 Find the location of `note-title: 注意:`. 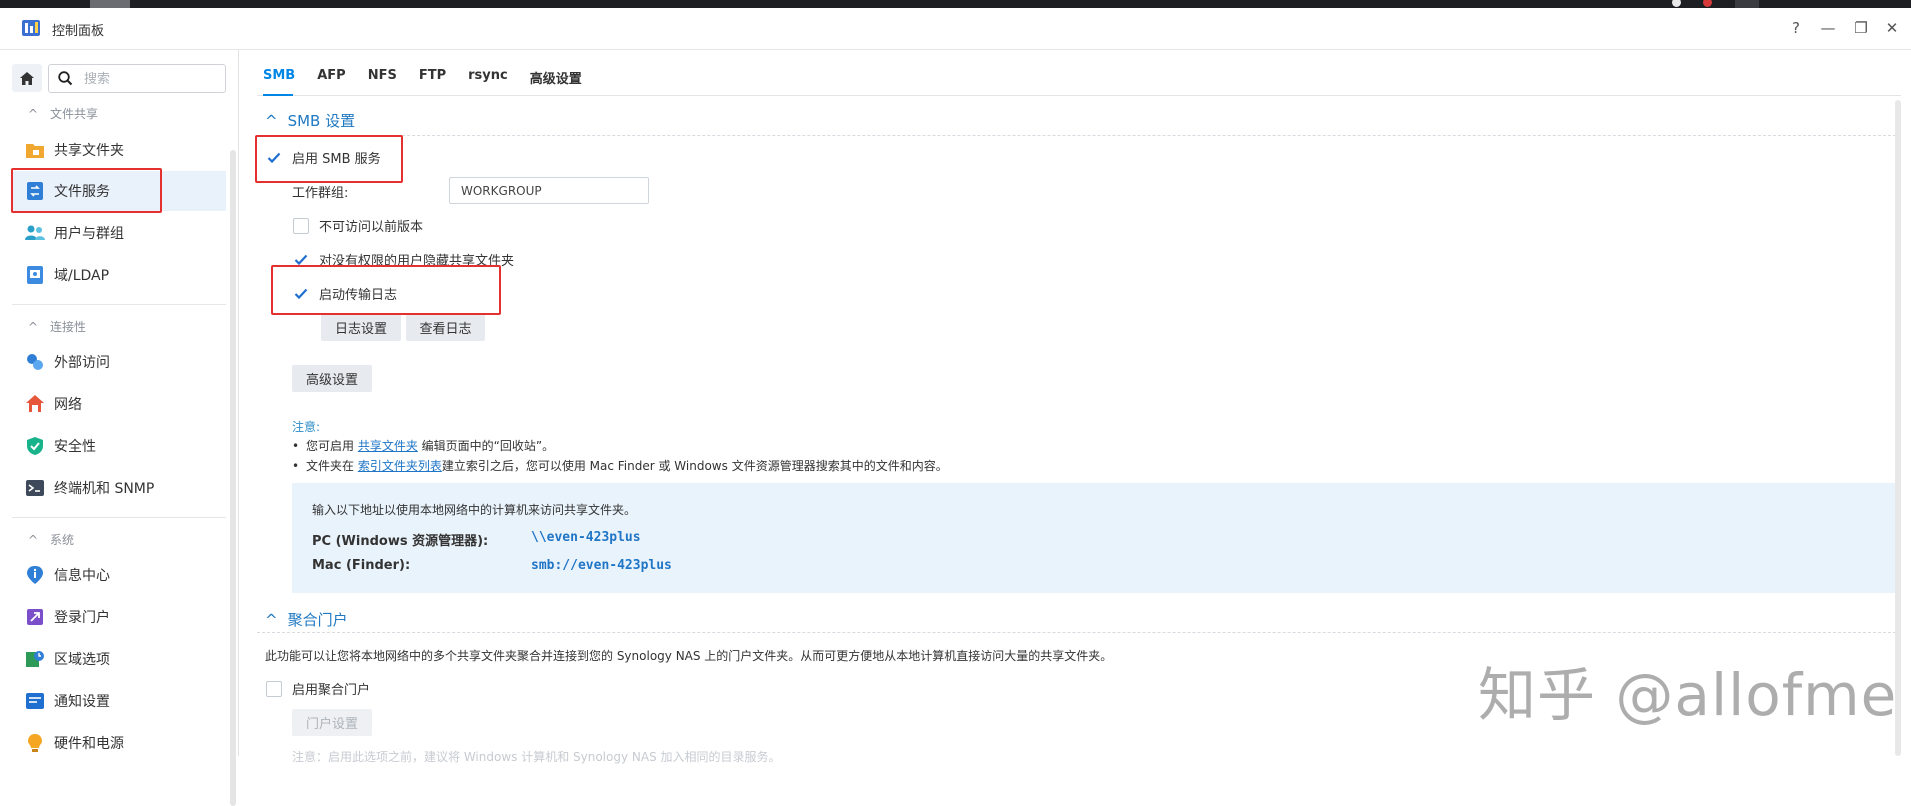

note-title: 注意: is located at coordinates (306, 427).